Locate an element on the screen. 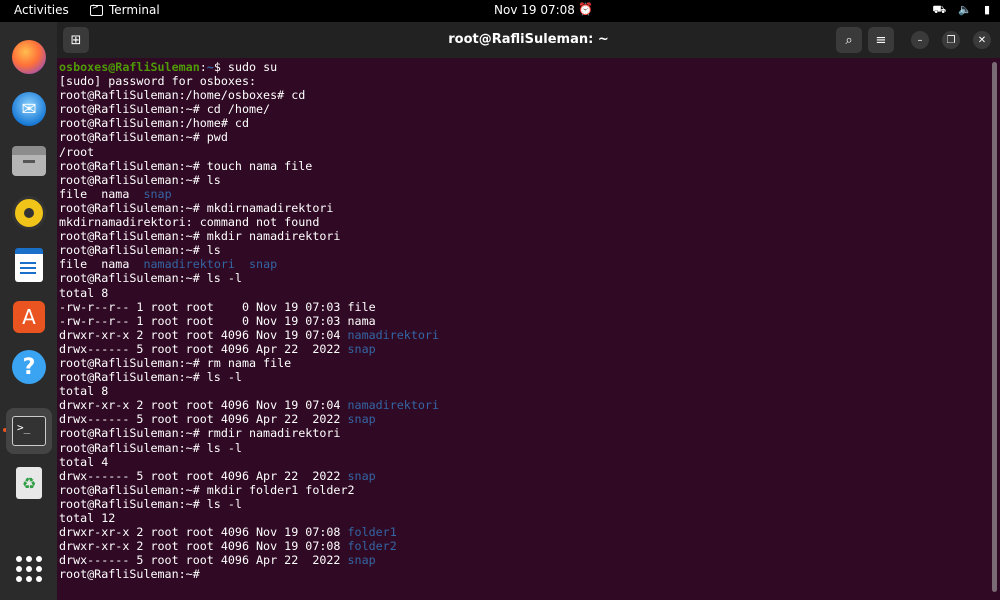 The height and width of the screenshot is (600, 1000). terminal-line: root@RafliSuleman:~# pwd is located at coordinates (521, 137).